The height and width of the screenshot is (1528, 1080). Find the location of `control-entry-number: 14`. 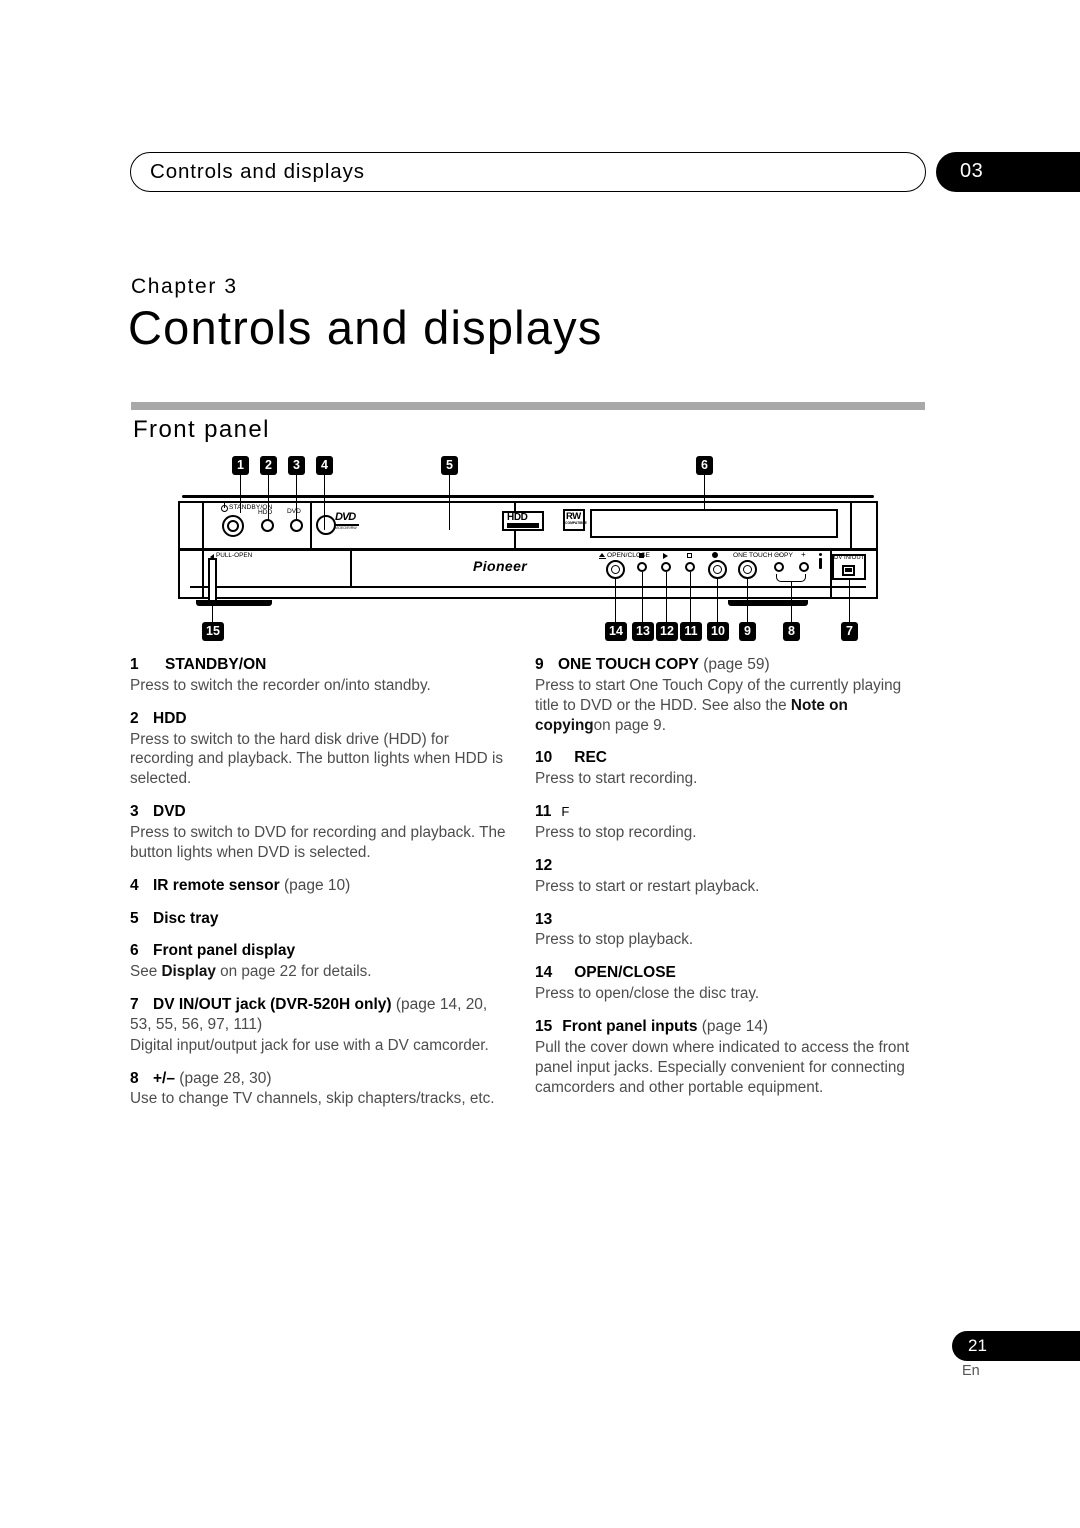

control-entry-number: 14 is located at coordinates (544, 973).